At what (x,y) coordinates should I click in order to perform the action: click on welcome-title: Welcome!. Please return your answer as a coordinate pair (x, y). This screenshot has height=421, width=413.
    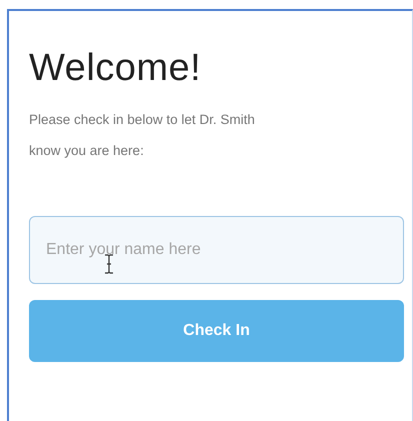
    Looking at the image, I should click on (115, 68).